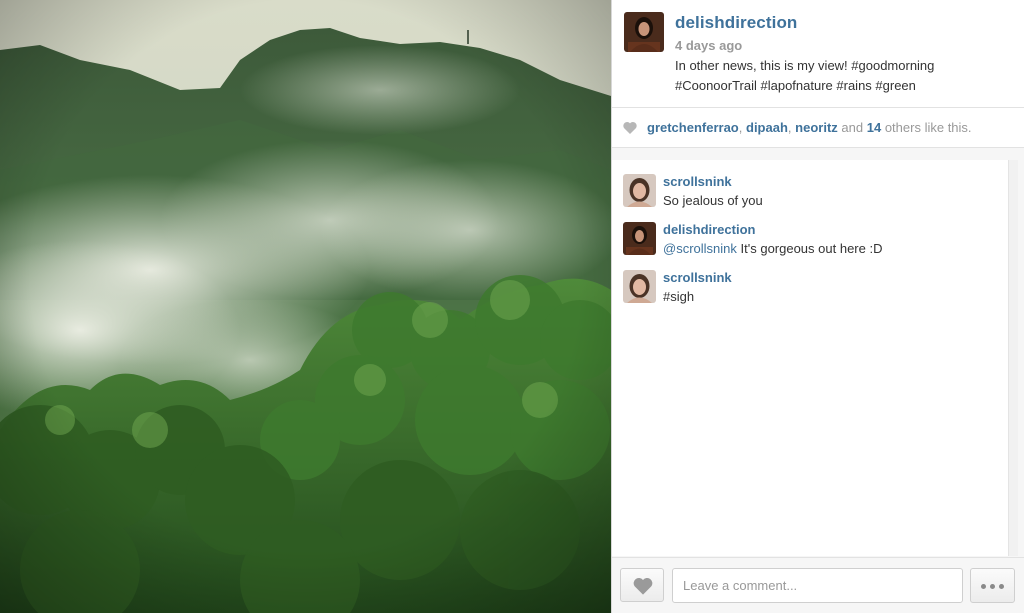 The width and height of the screenshot is (1024, 613). I want to click on post-author-link: delishdirection, so click(736, 23).